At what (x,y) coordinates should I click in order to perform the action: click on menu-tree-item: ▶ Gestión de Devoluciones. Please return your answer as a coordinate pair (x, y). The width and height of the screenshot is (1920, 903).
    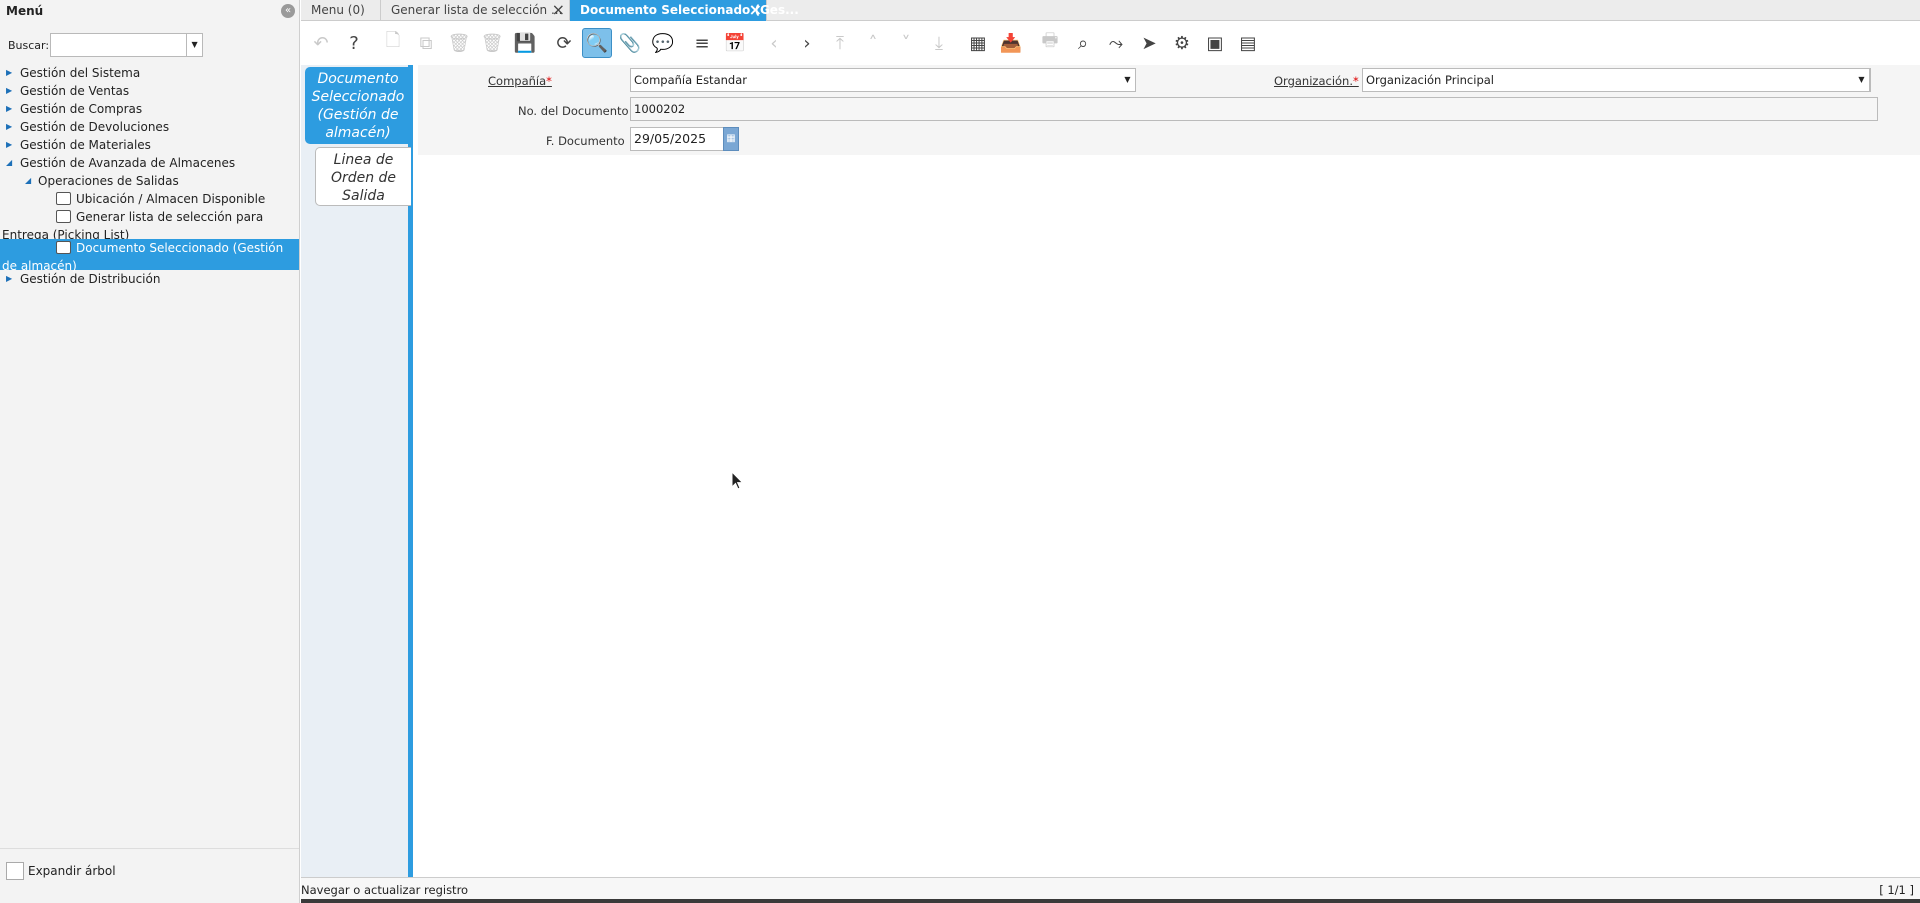
    Looking at the image, I should click on (149, 127).